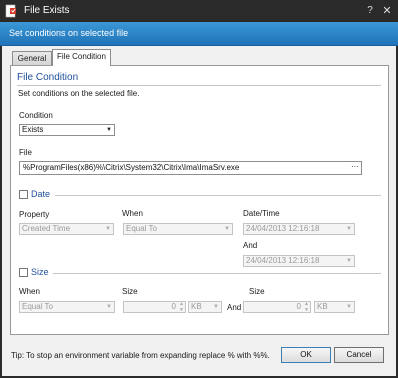 The height and width of the screenshot is (378, 398). I want to click on window-title: File Exists, so click(47, 10).